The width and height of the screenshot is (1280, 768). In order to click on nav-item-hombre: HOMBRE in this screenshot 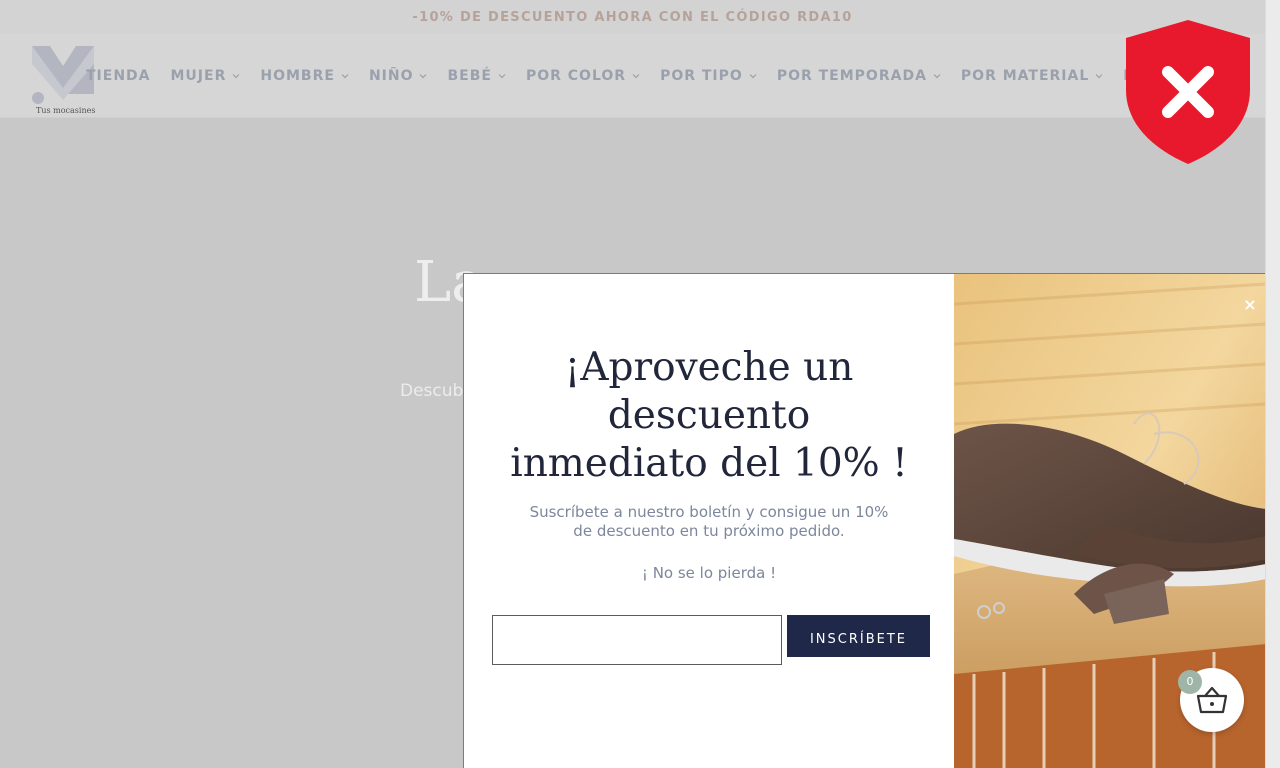, I will do `click(304, 76)`.